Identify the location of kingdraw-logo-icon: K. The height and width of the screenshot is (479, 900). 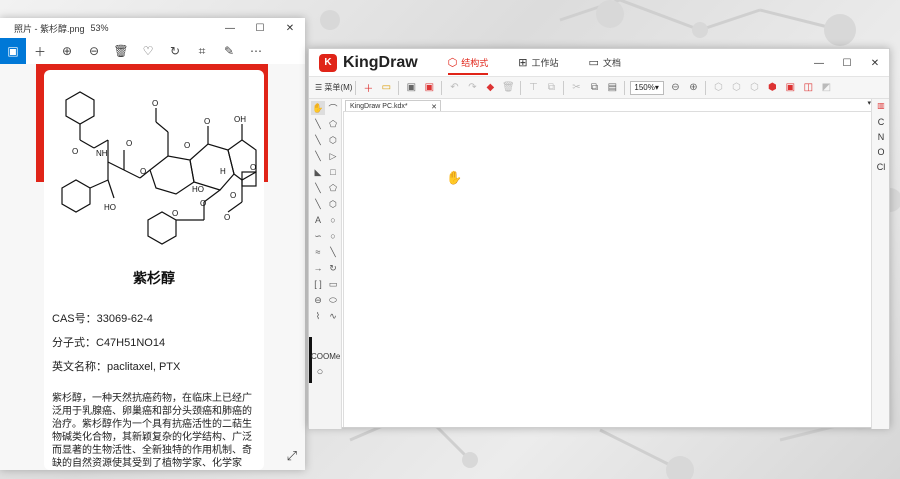
(328, 62).